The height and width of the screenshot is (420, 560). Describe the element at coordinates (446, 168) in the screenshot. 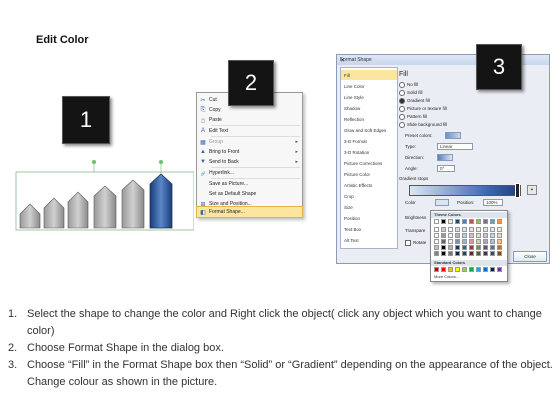

I see `angle-input: 0°` at that location.